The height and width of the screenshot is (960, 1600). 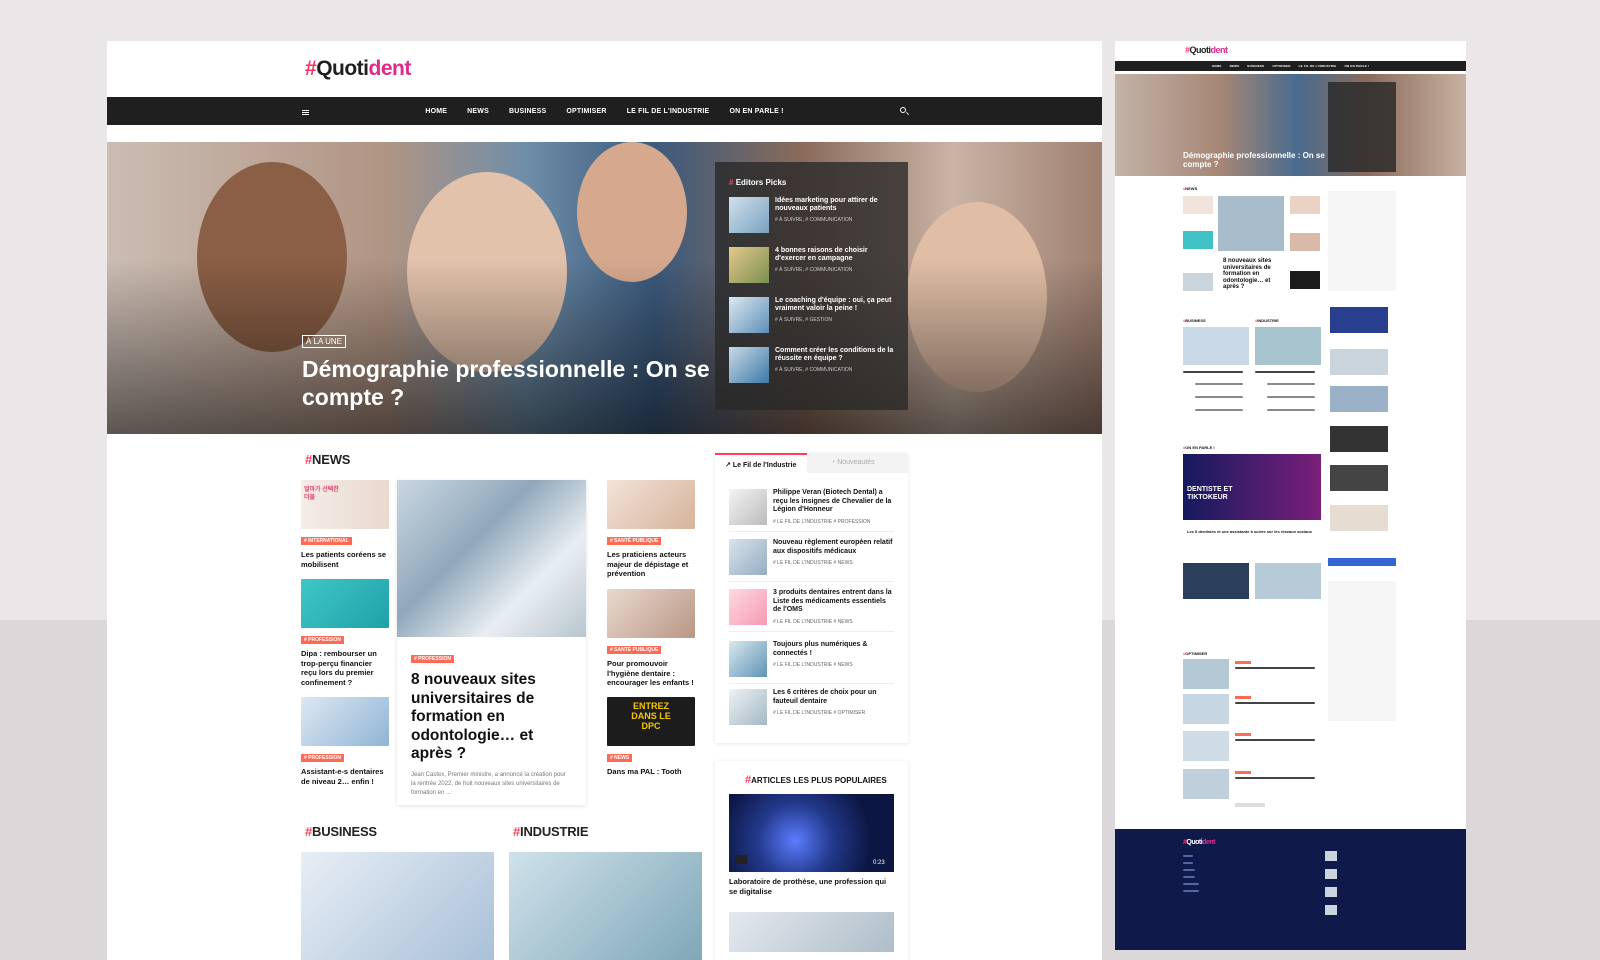 I want to click on news-card-image: ENTREZ DANS LE DPC, so click(x=651, y=721).